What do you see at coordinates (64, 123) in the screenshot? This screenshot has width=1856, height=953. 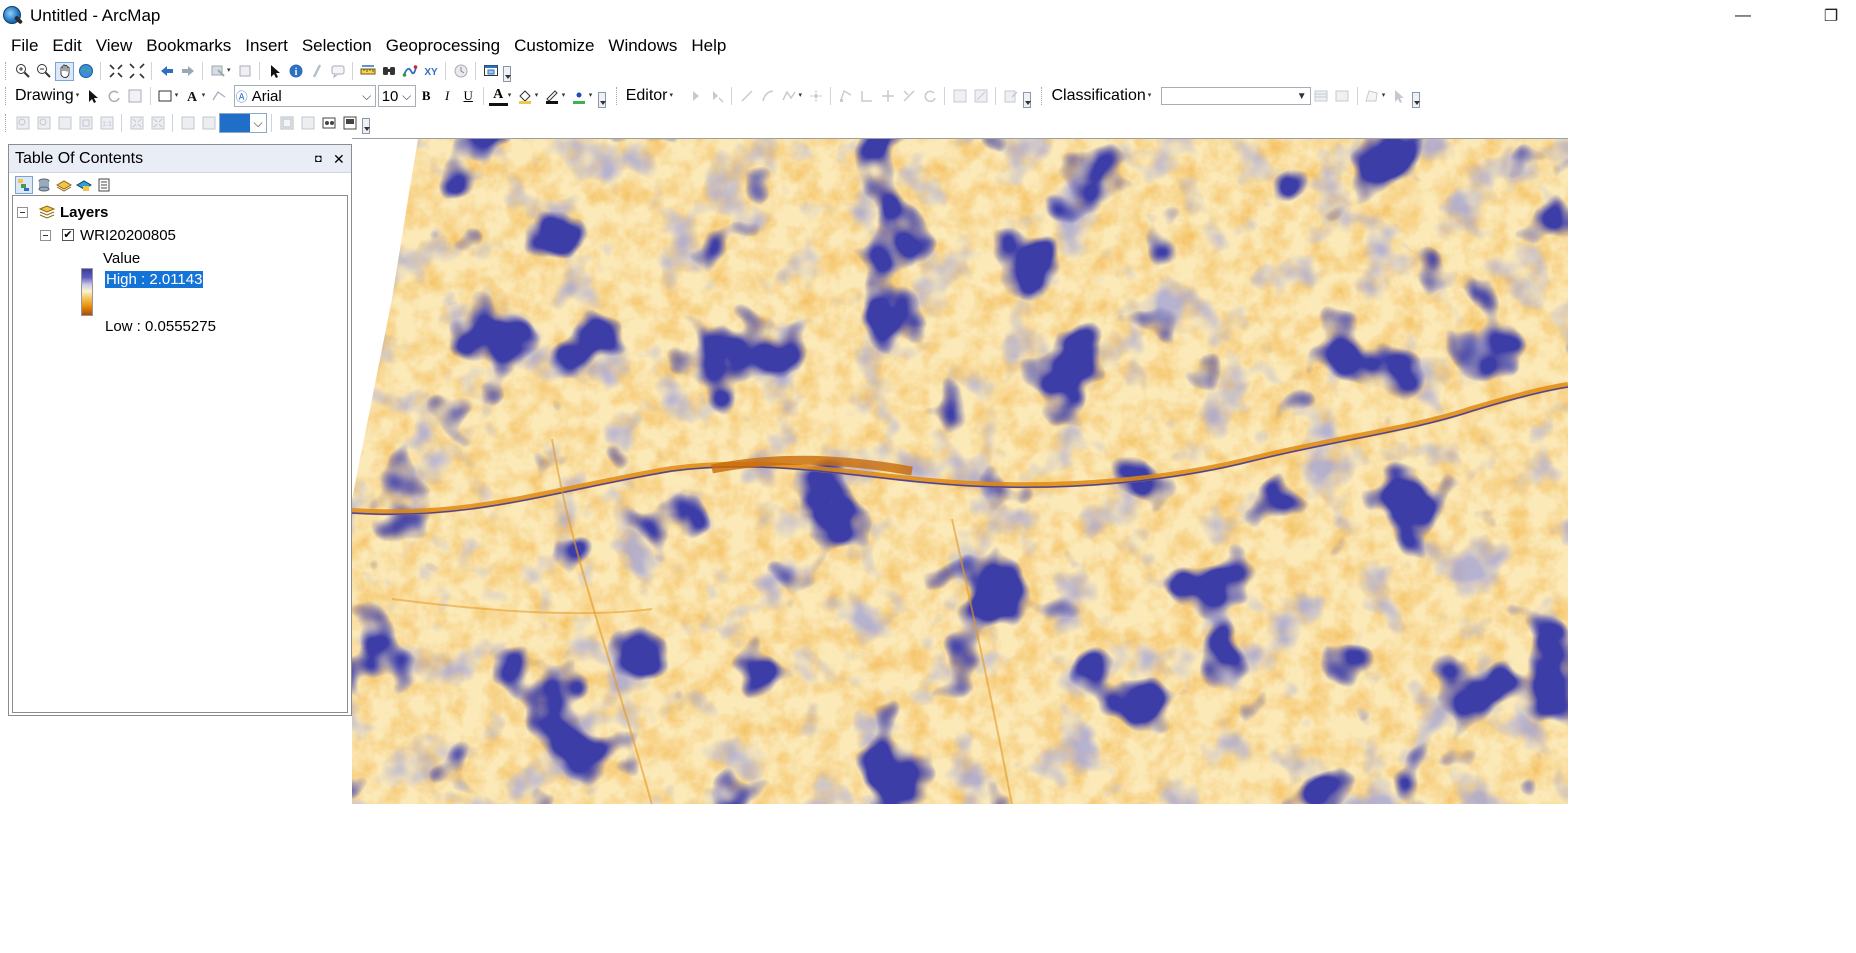 I see `layout-pan-icon` at bounding box center [64, 123].